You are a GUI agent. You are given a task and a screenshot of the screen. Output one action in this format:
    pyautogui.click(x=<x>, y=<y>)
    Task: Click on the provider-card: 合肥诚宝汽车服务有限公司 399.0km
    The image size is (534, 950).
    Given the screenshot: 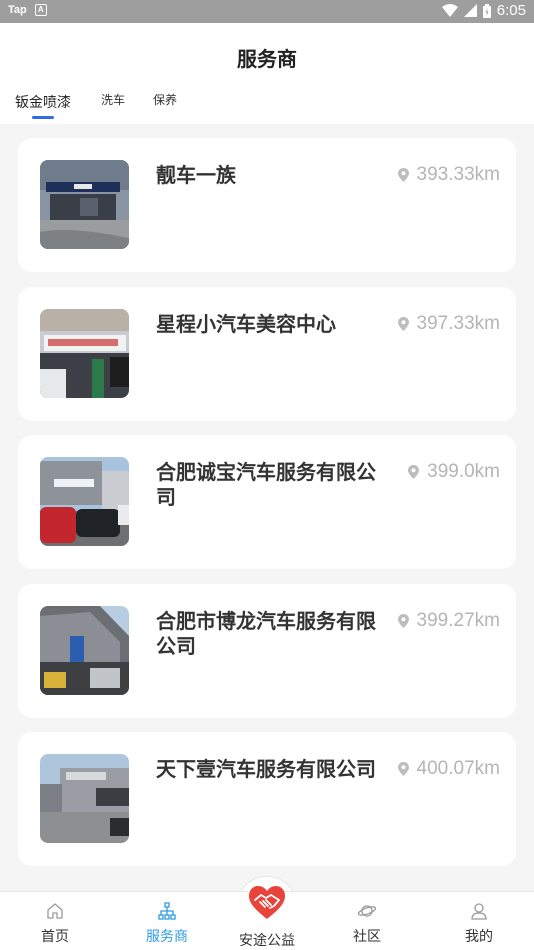 What is the action you would take?
    pyautogui.click(x=267, y=502)
    